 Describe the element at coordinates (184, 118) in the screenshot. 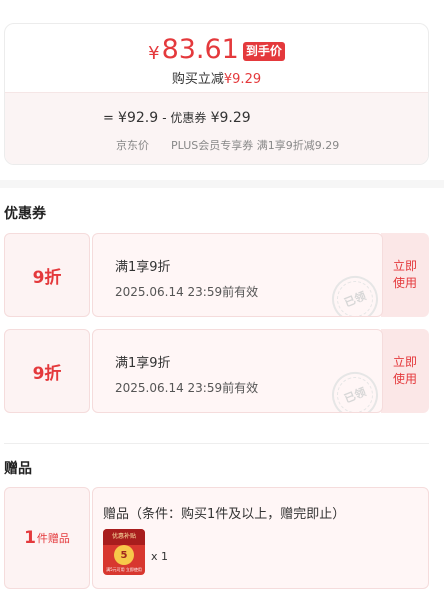

I see `formula-minus-coupon: - 优惠券` at that location.